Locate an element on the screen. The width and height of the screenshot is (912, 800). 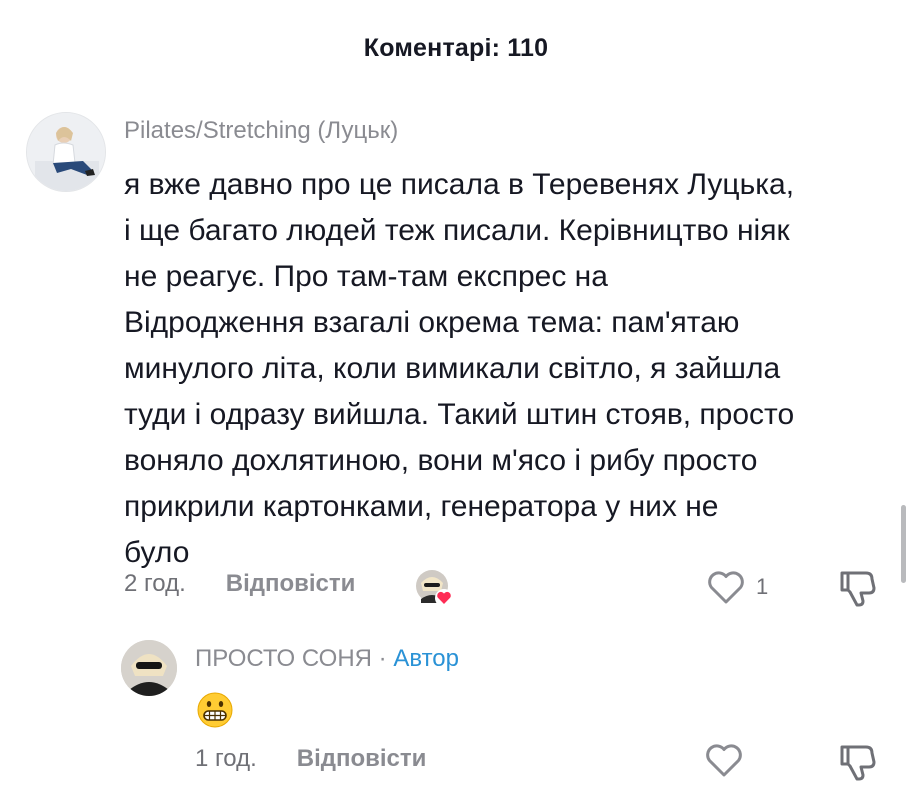
comments-count-title: Коментарі: 110 is located at coordinates (456, 47).